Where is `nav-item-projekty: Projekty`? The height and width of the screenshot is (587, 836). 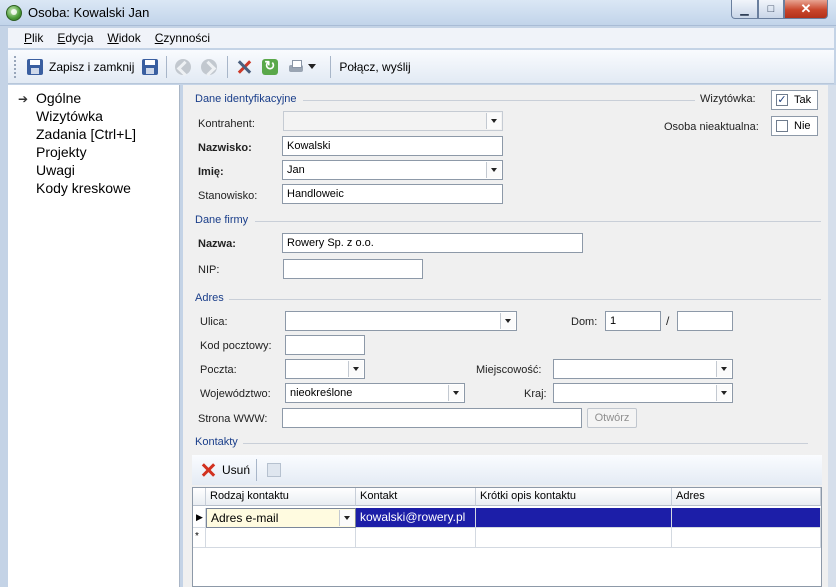 nav-item-projekty: Projekty is located at coordinates (61, 152).